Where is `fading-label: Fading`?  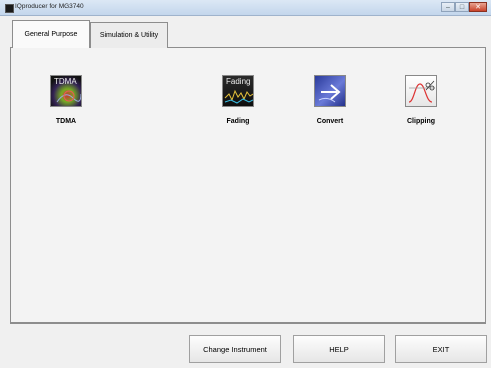 fading-label: Fading is located at coordinates (238, 121).